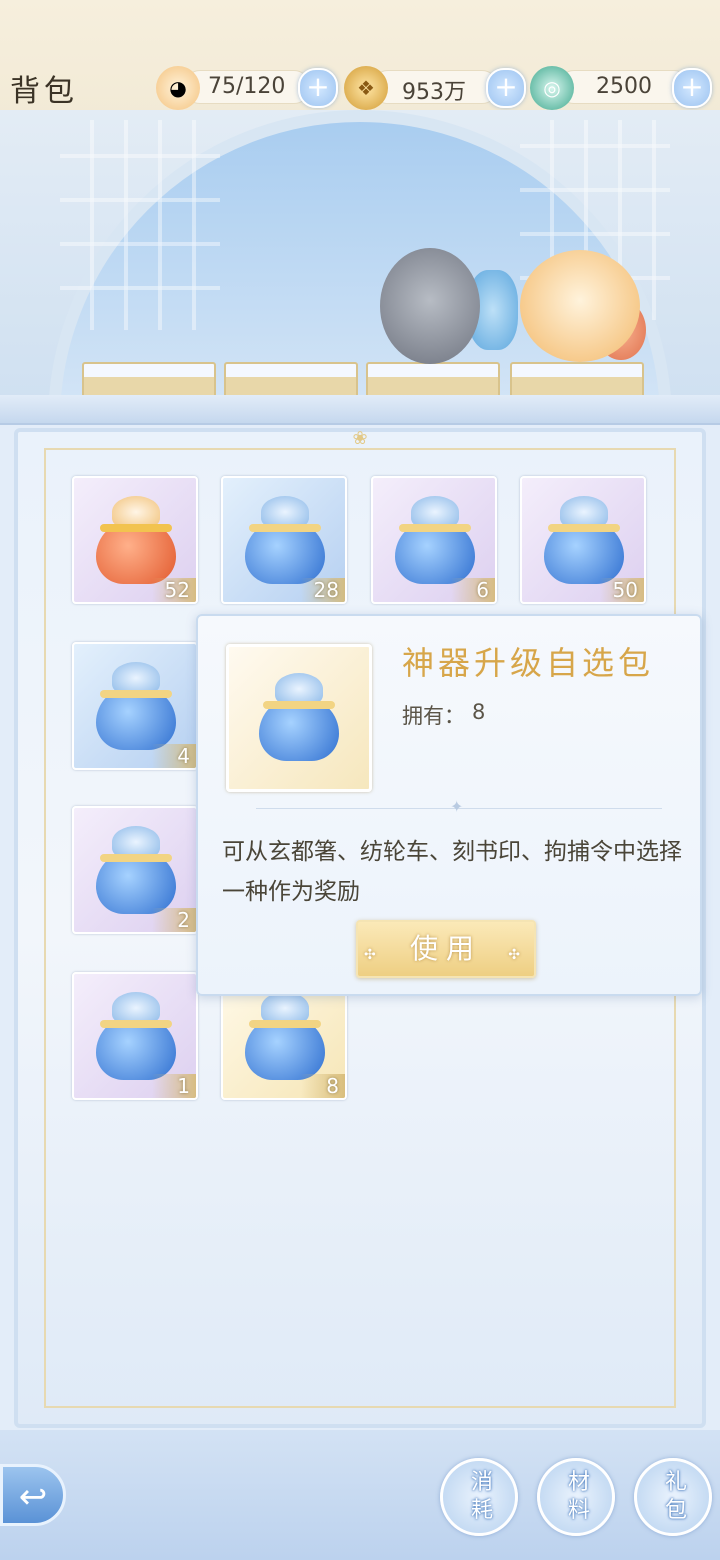  What do you see at coordinates (528, 663) in the screenshot?
I see `popup-item-name: 神器升级自选包` at bounding box center [528, 663].